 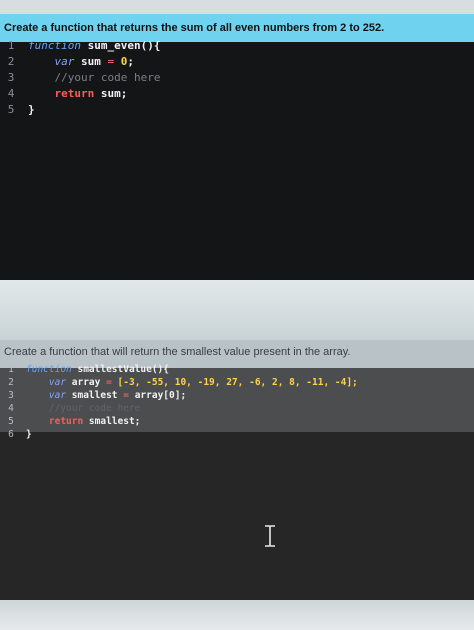 What do you see at coordinates (237, 421) in the screenshot?
I see `code-line: 5 return smallest;` at bounding box center [237, 421].